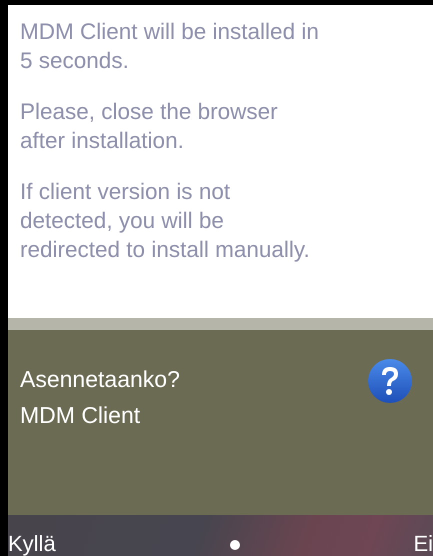  I want to click on dialog-question: Asennetaanko?, so click(100, 379).